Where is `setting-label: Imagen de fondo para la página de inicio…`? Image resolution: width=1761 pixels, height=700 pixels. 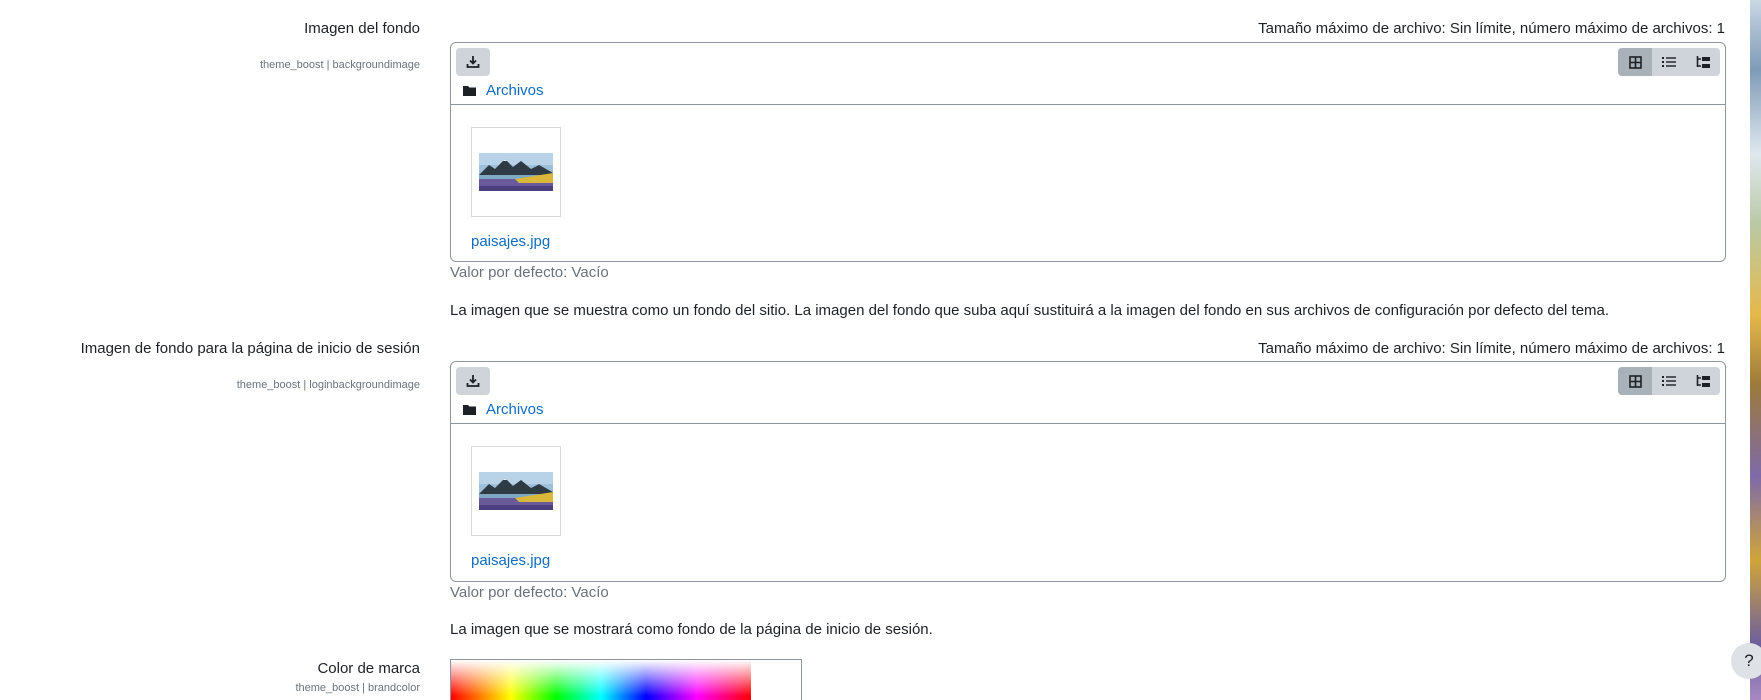 setting-label: Imagen de fondo para la página de inicio… is located at coordinates (250, 348).